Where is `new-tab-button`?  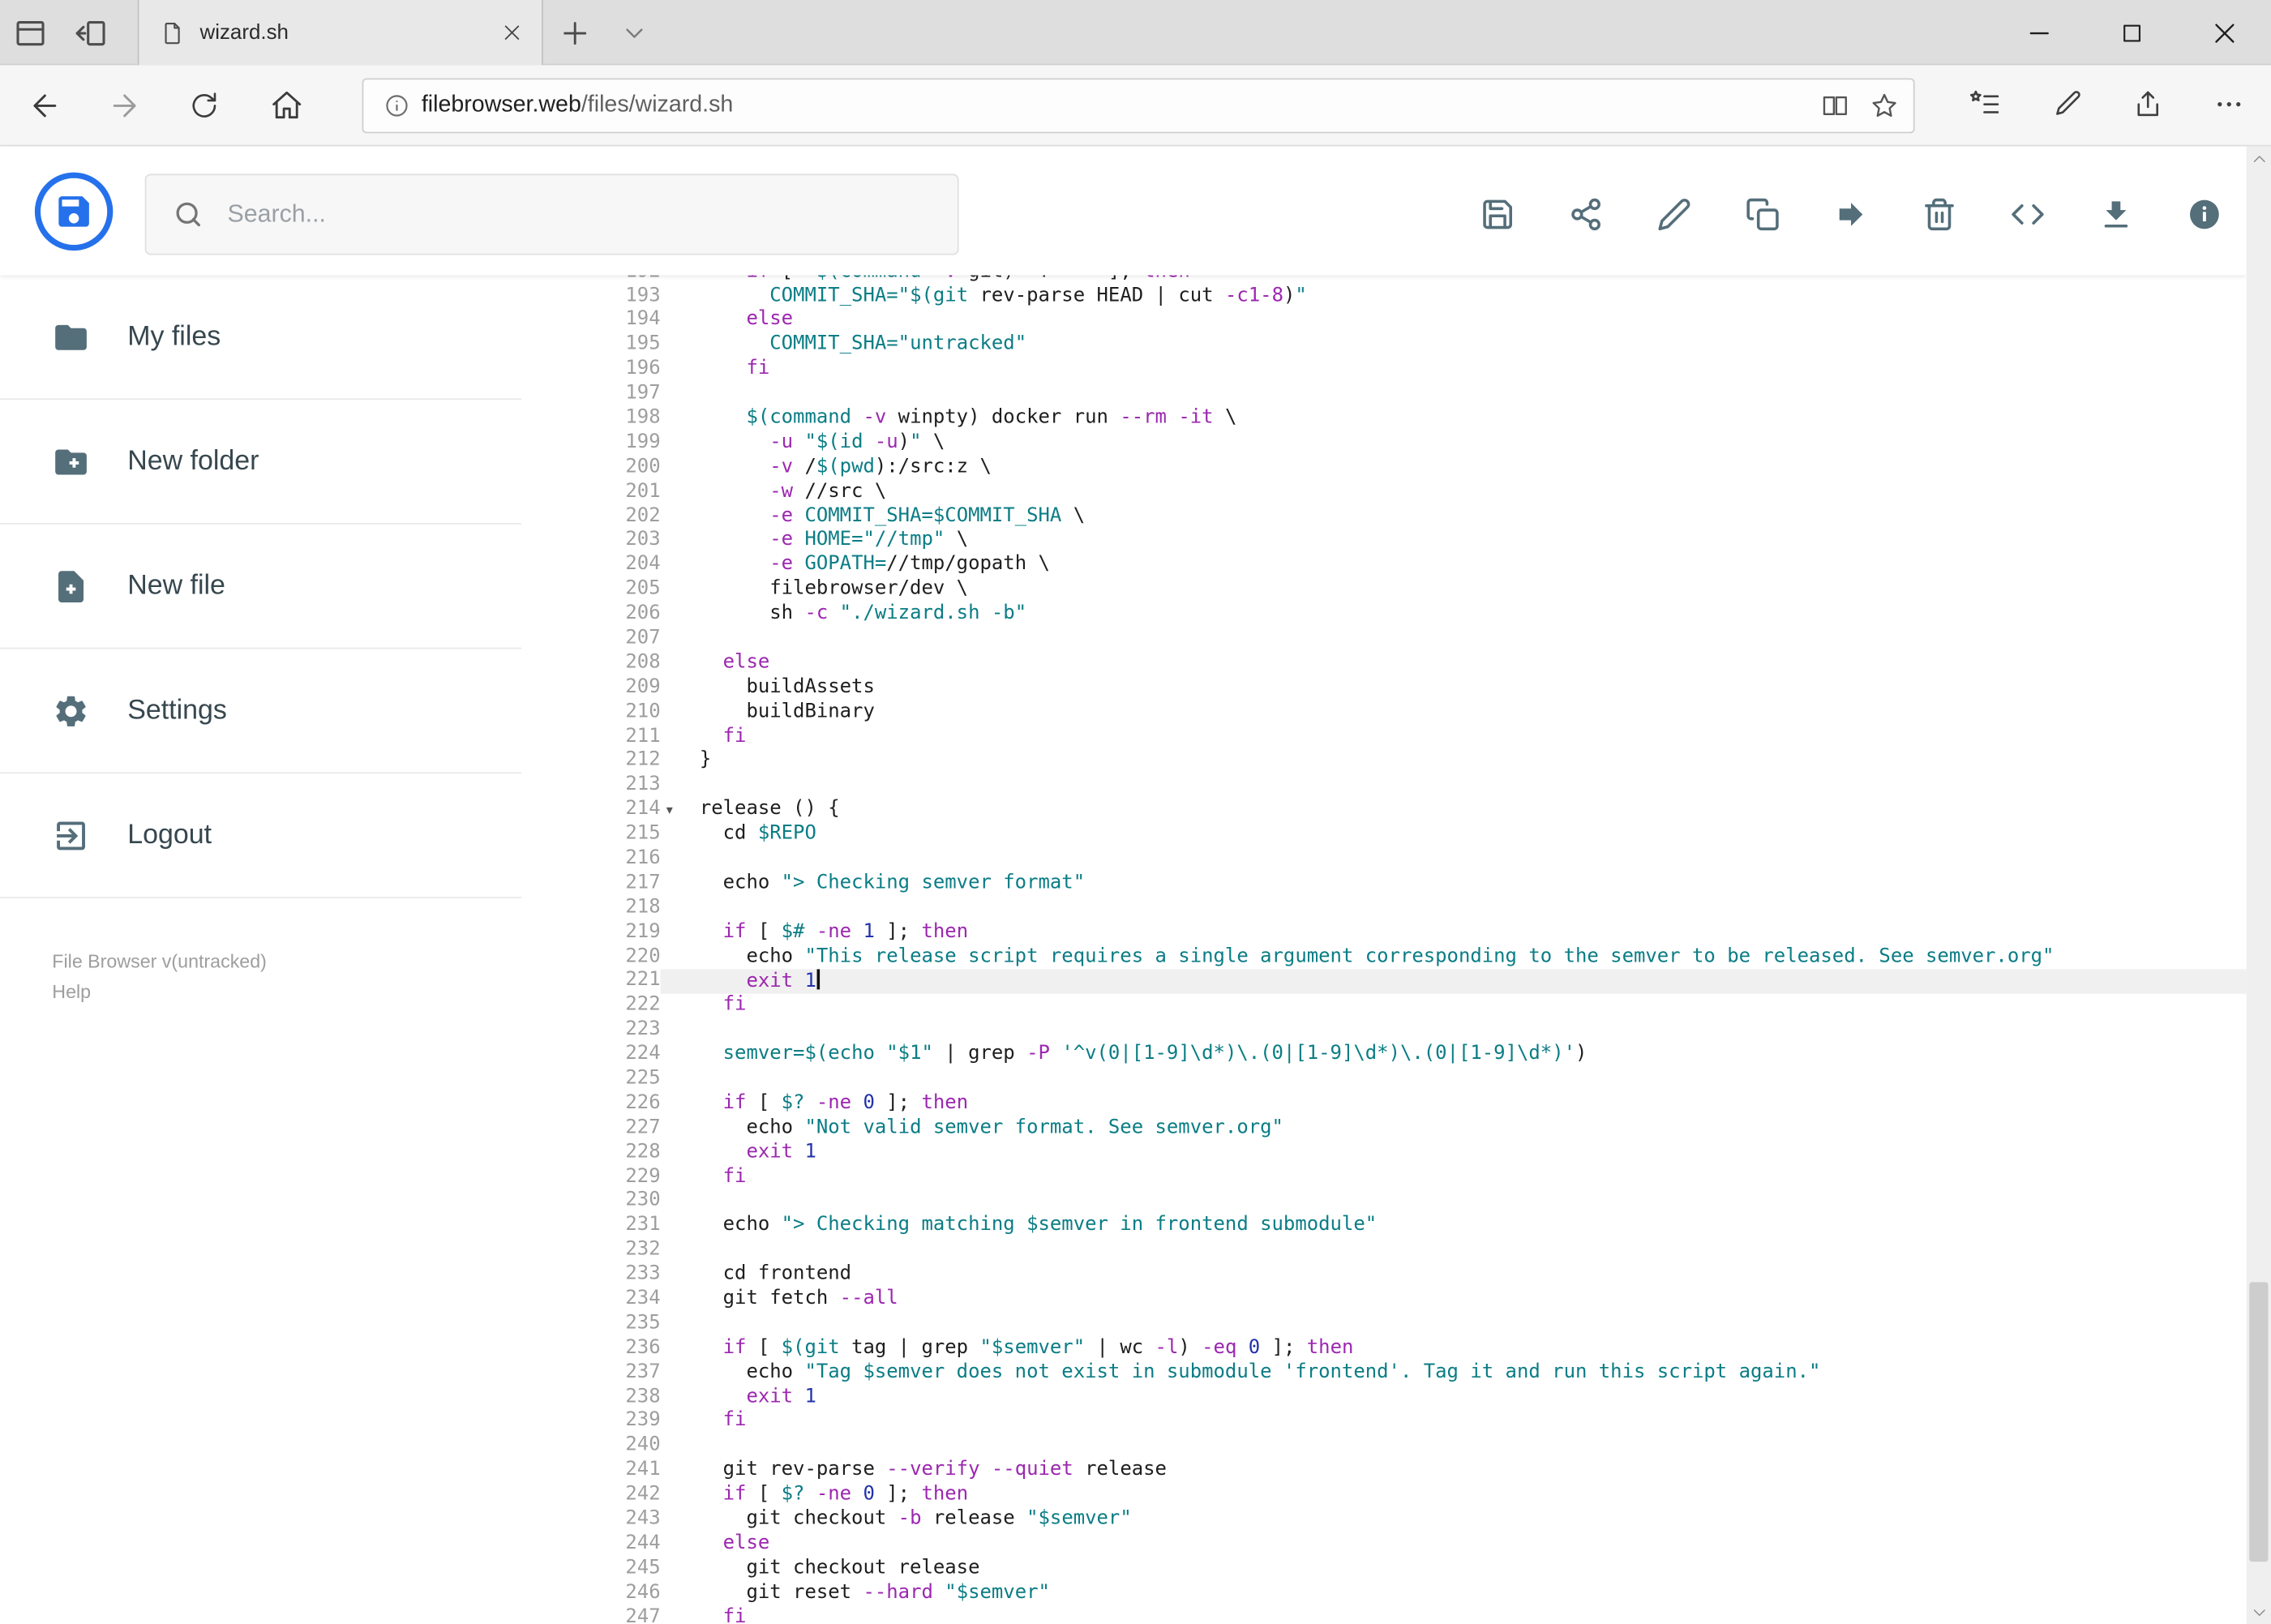
new-tab-button is located at coordinates (575, 34).